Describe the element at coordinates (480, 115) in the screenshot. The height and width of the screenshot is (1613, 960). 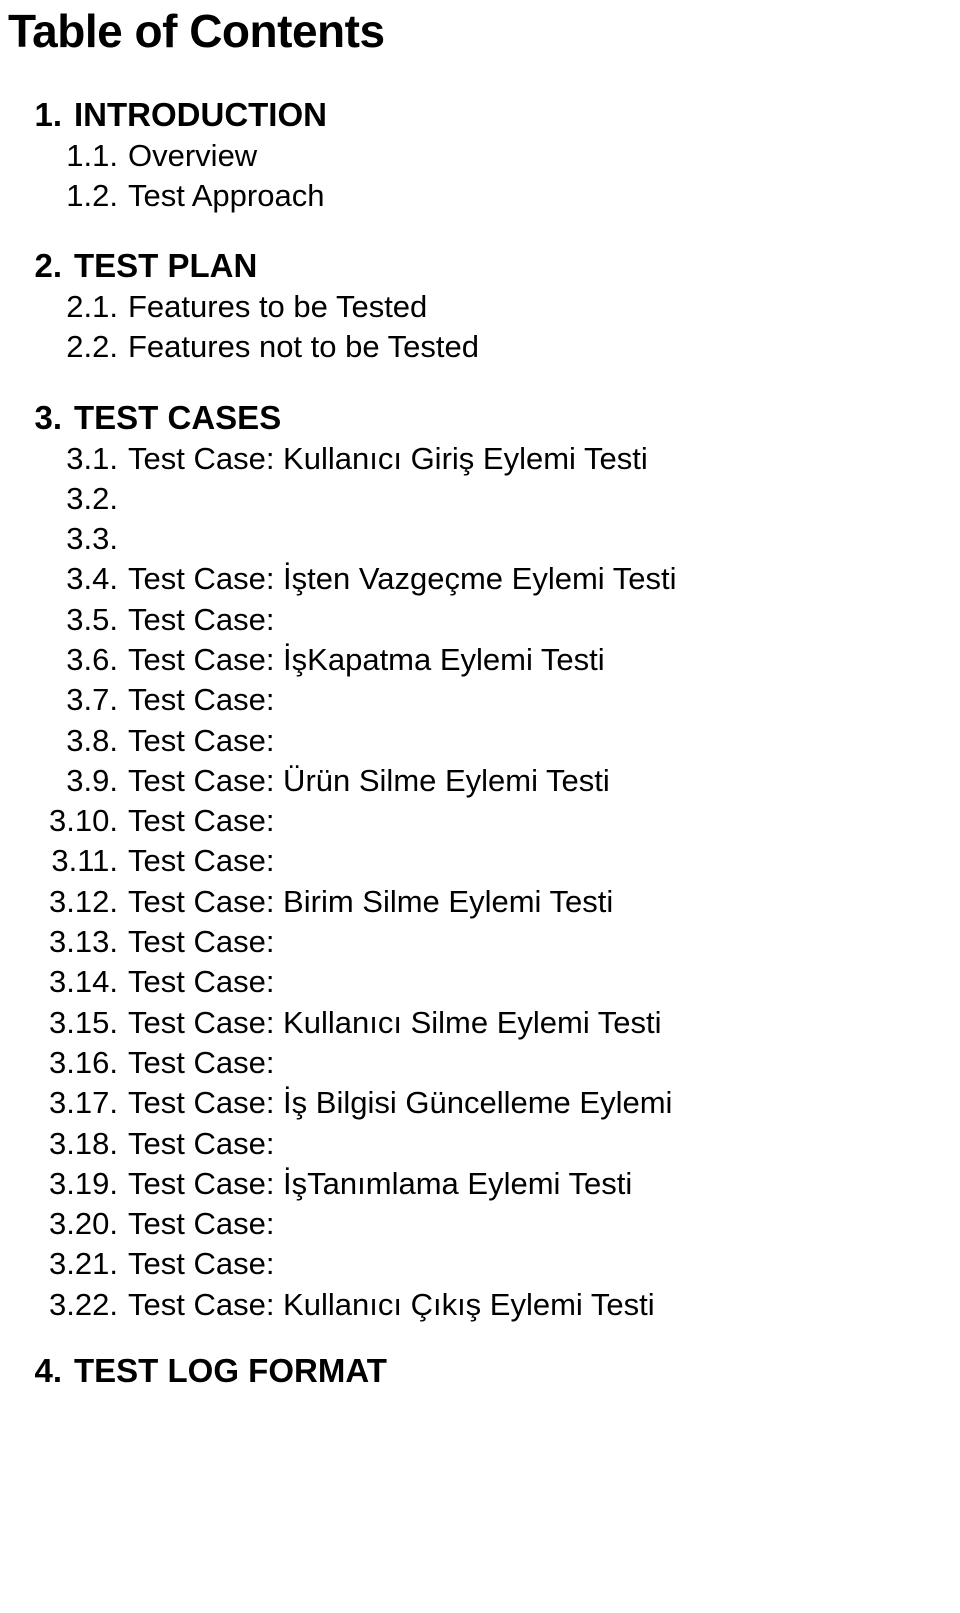
I see `toc-entry: 1. INTRODUCTION` at that location.